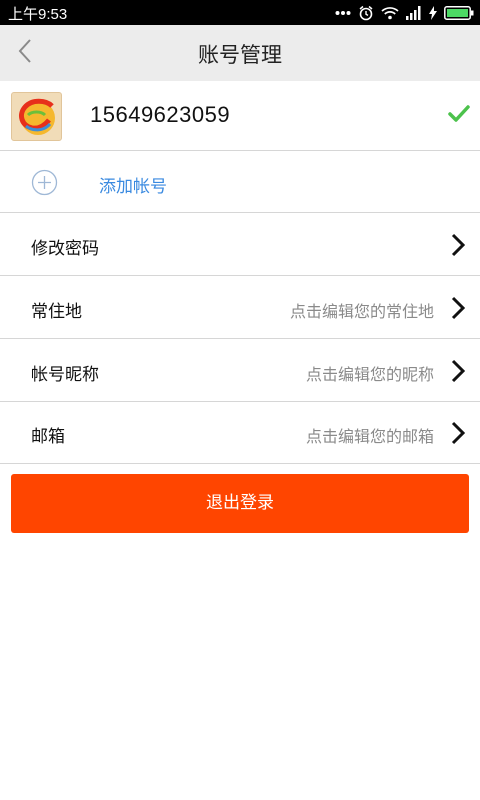  I want to click on page-title: 账号管理, so click(240, 55).